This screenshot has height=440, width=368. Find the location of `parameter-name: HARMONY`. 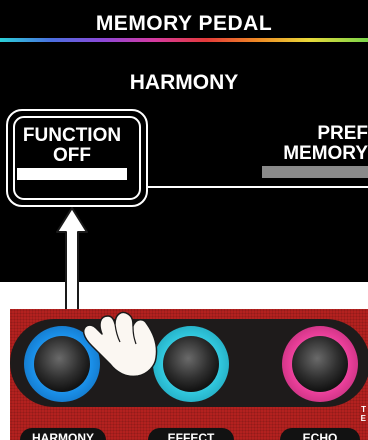

parameter-name: HARMONY is located at coordinates (184, 82).